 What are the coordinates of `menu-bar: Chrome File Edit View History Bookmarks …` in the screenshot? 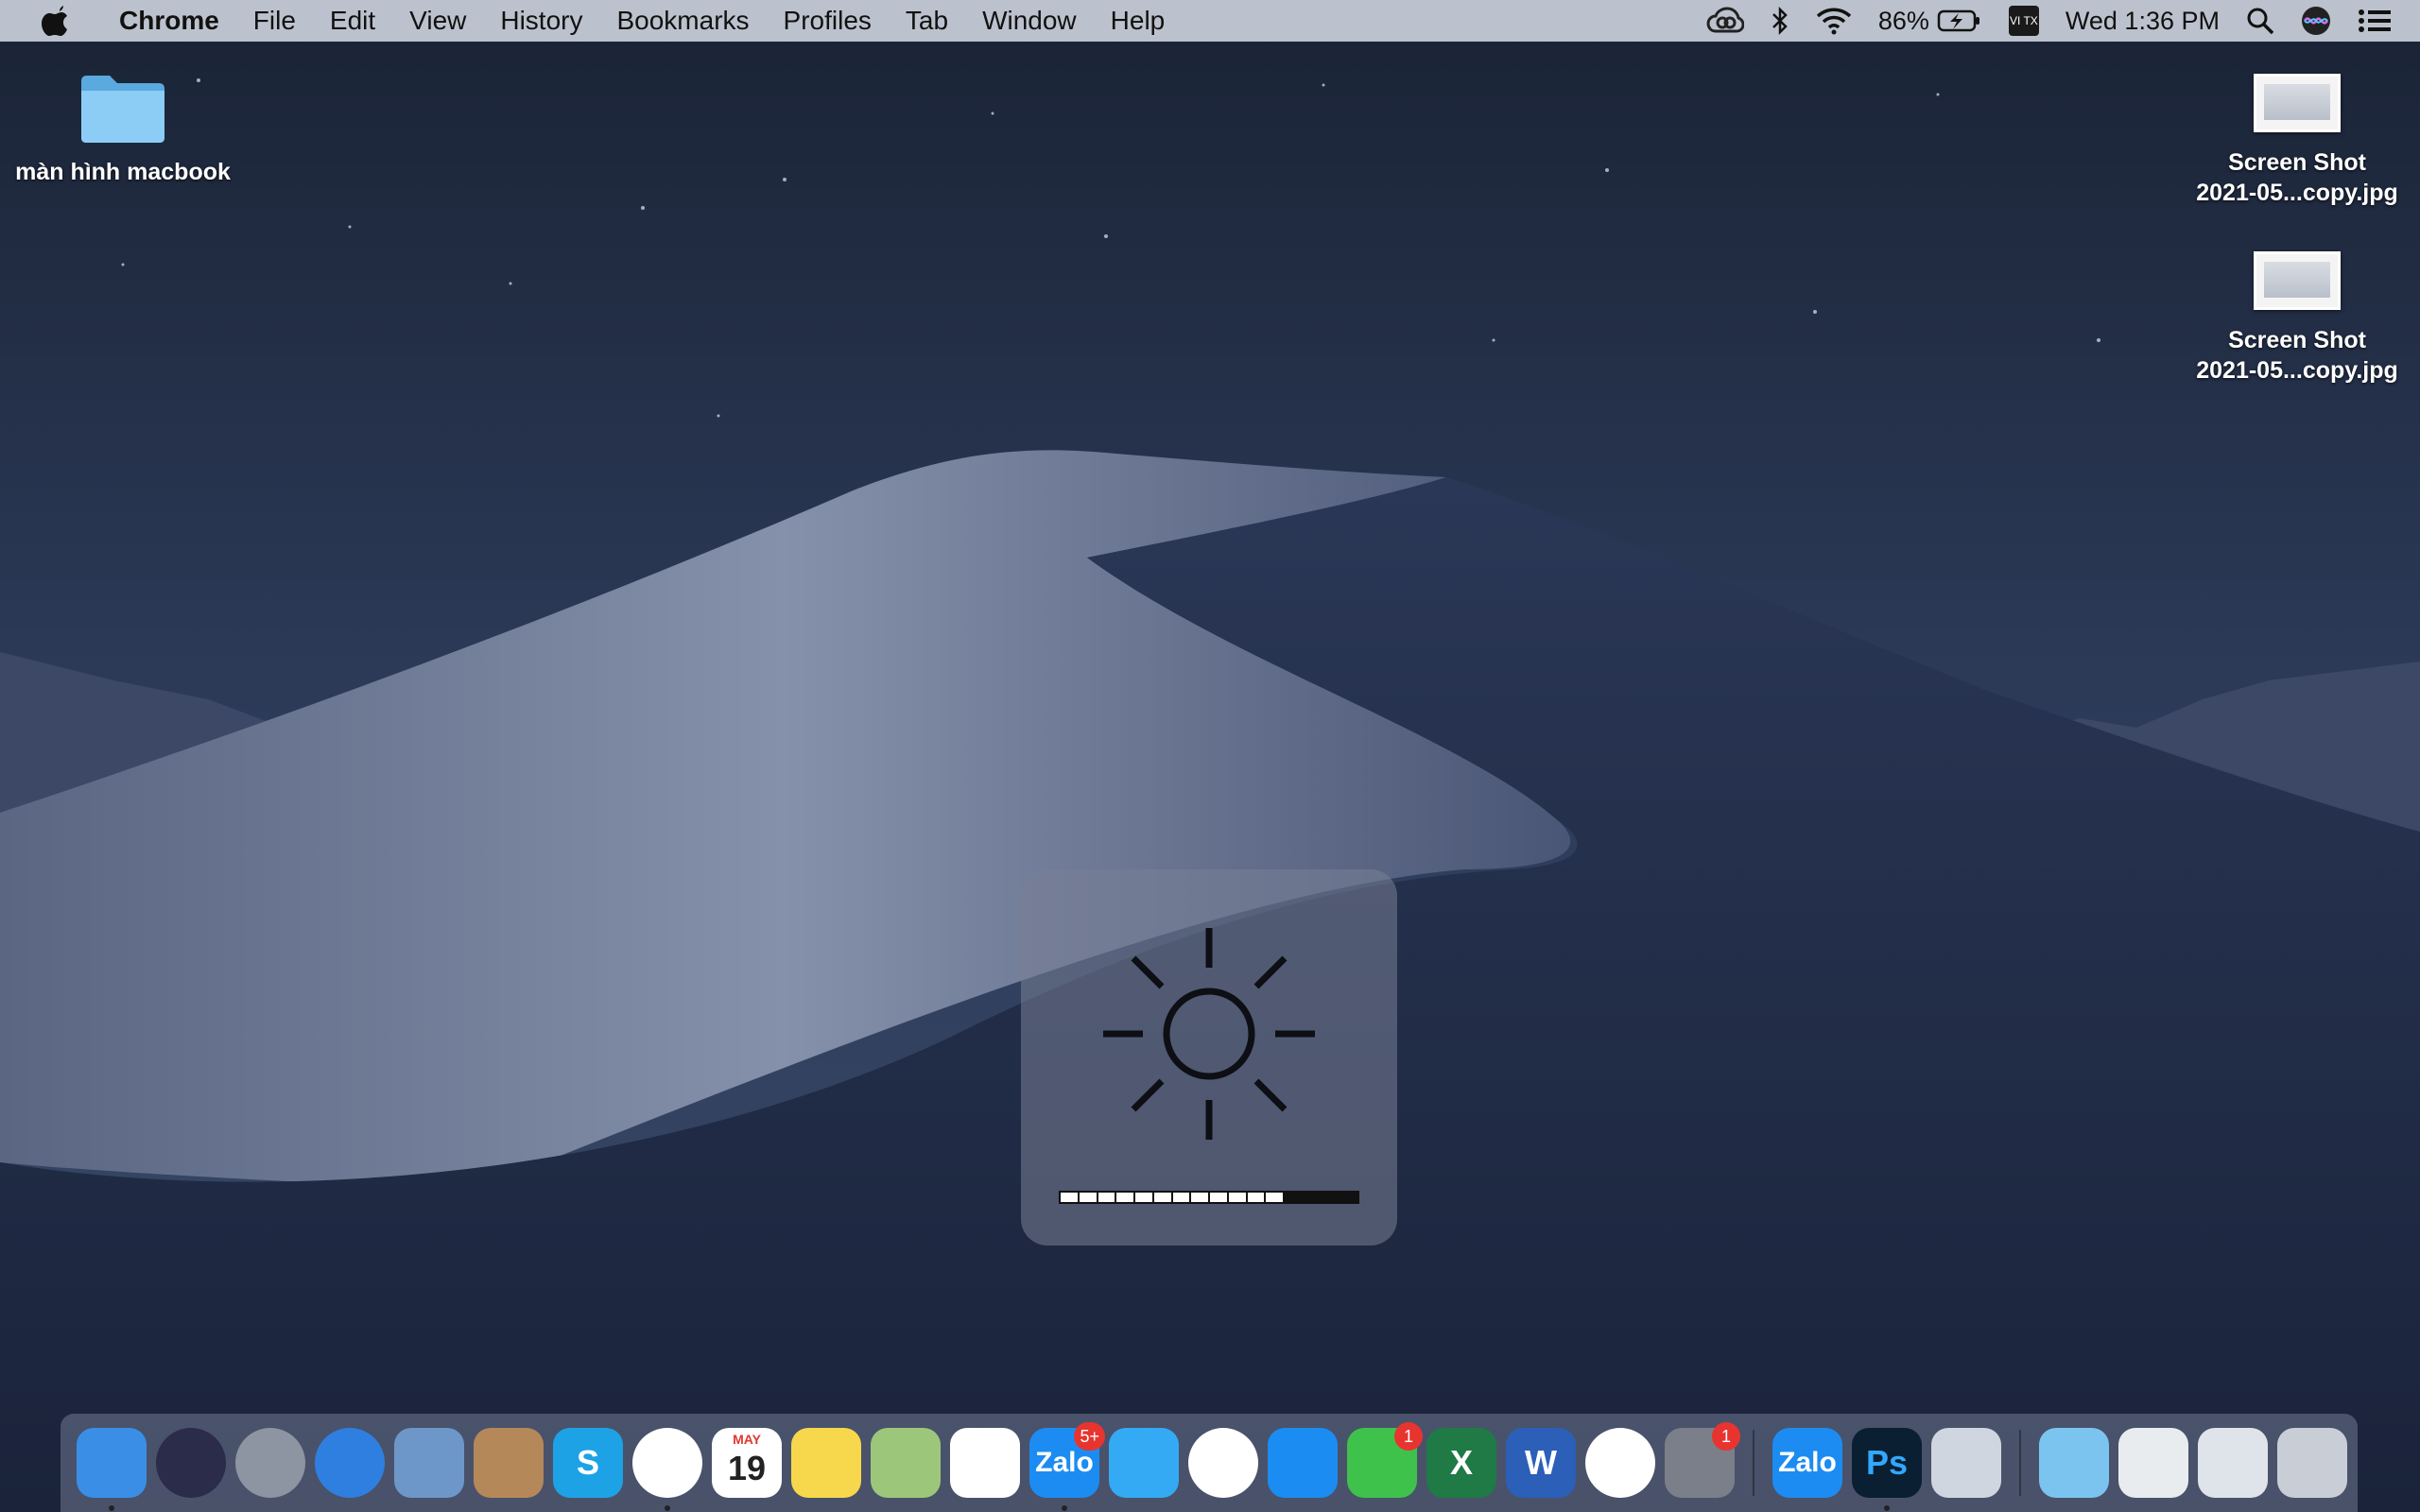 It's located at (1210, 21).